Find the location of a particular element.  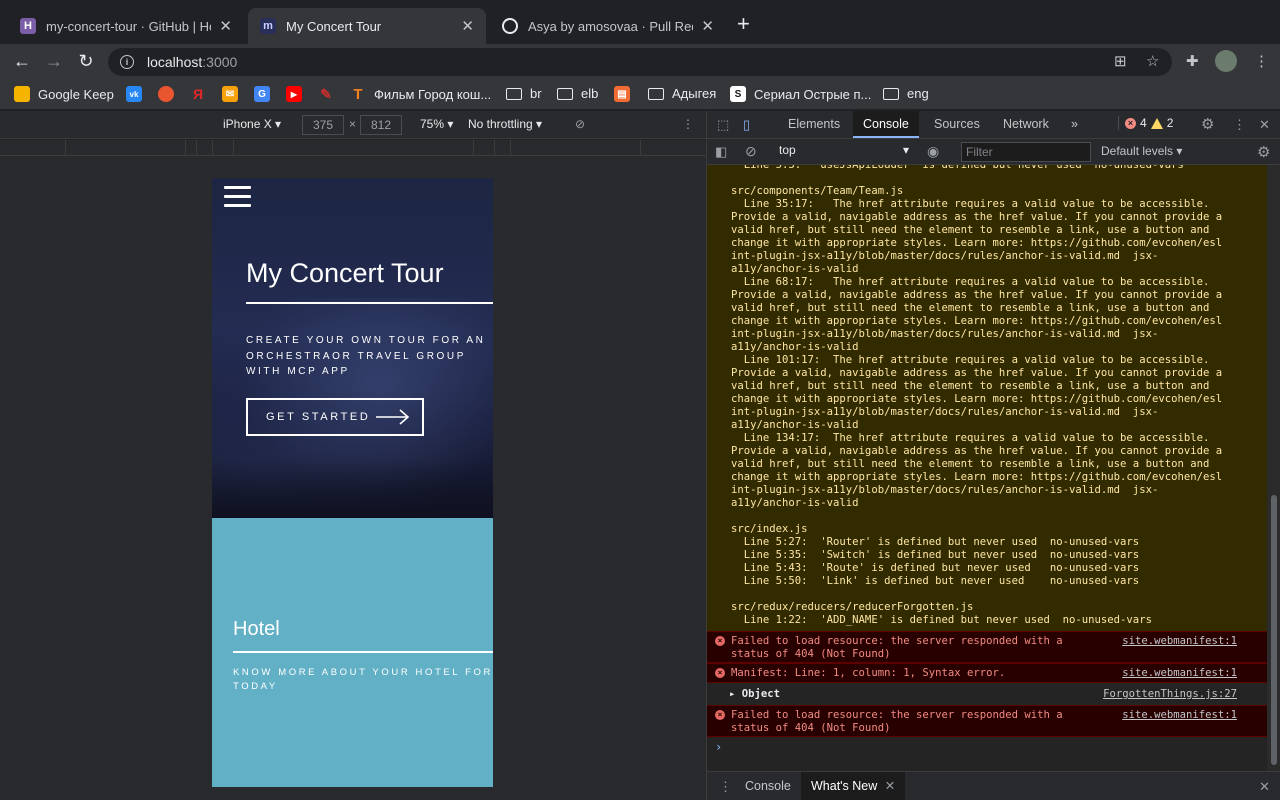

tab-console: Console is located at coordinates (886, 124).